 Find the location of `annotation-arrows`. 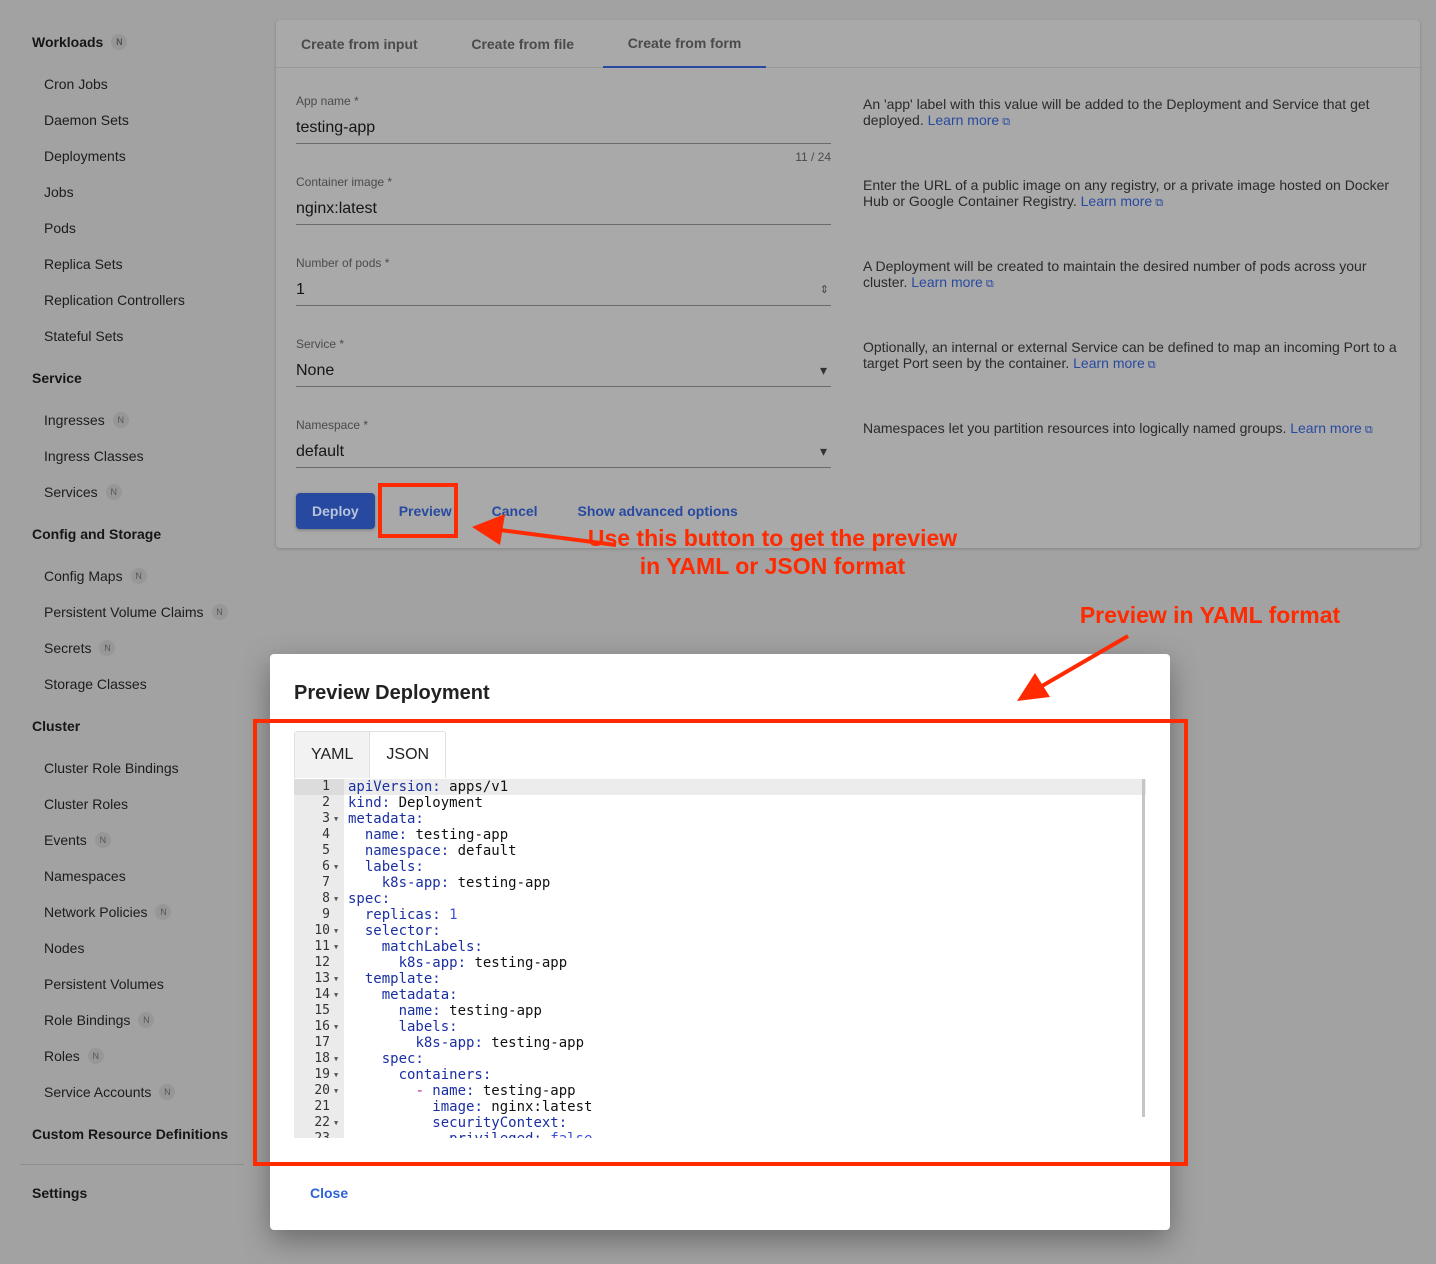

annotation-arrows is located at coordinates (801, 607).